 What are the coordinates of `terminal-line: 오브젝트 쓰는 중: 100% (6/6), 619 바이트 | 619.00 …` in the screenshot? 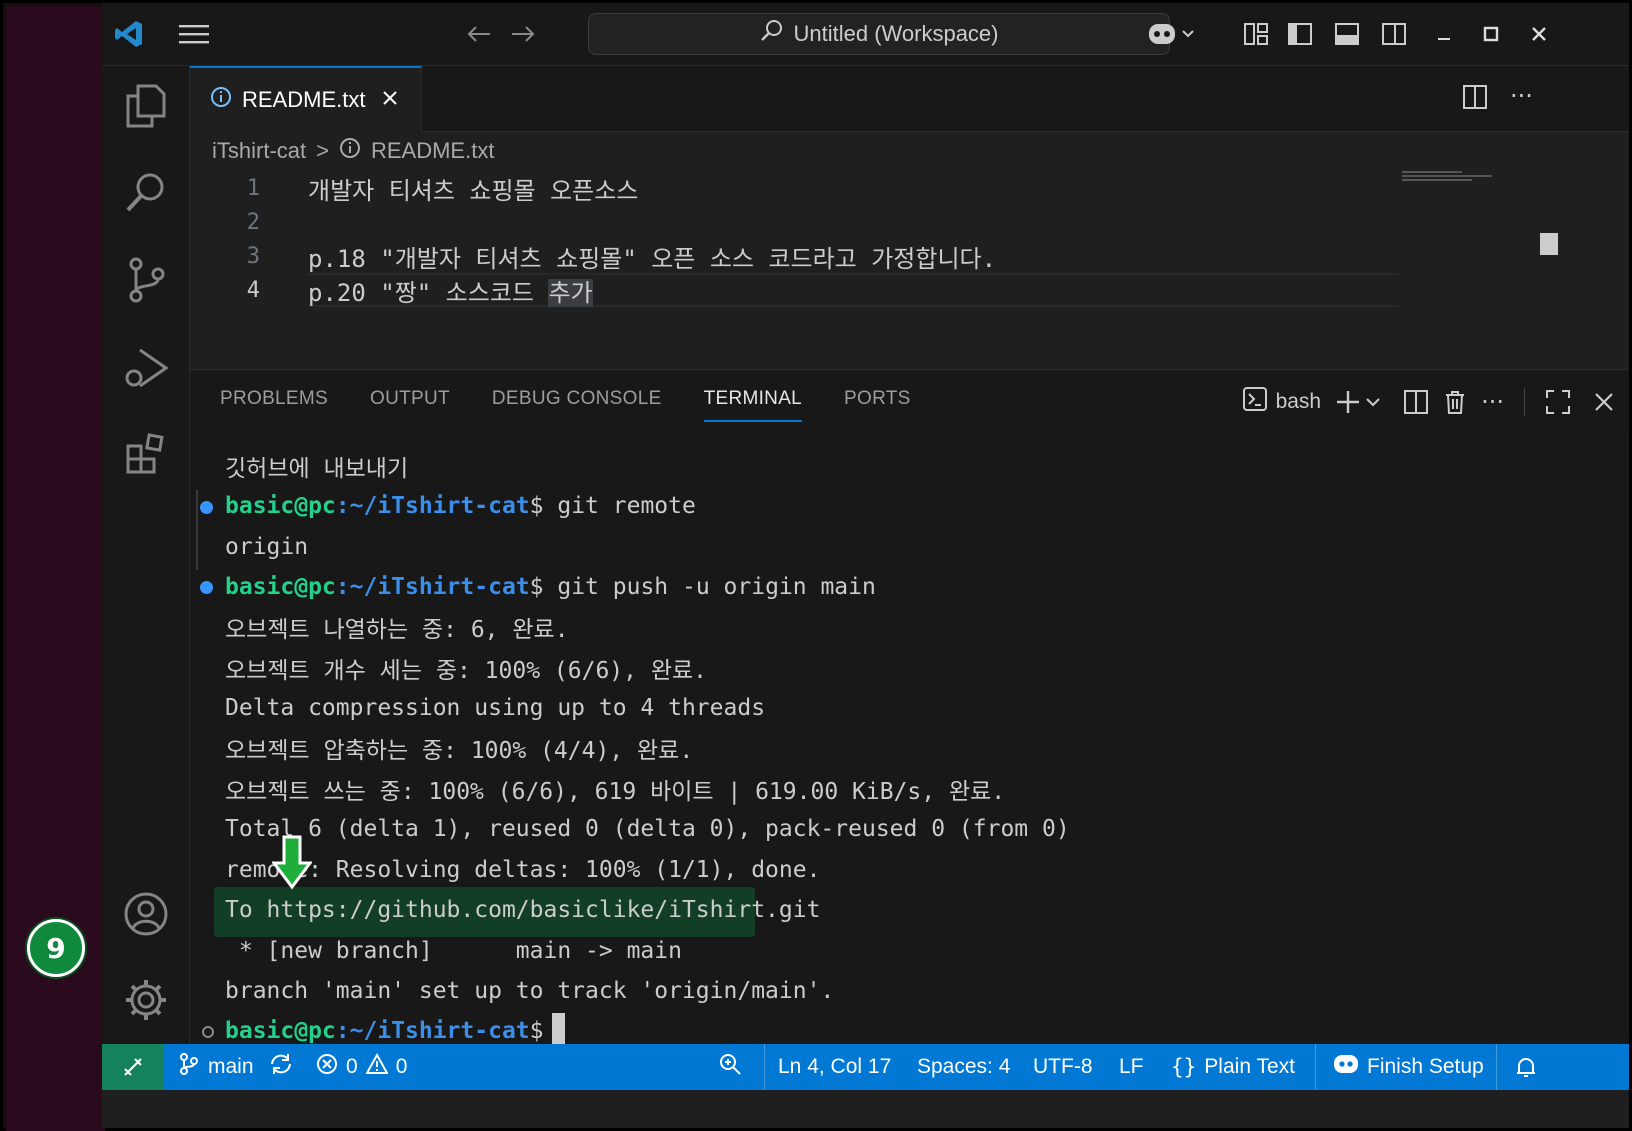 It's located at (615, 792).